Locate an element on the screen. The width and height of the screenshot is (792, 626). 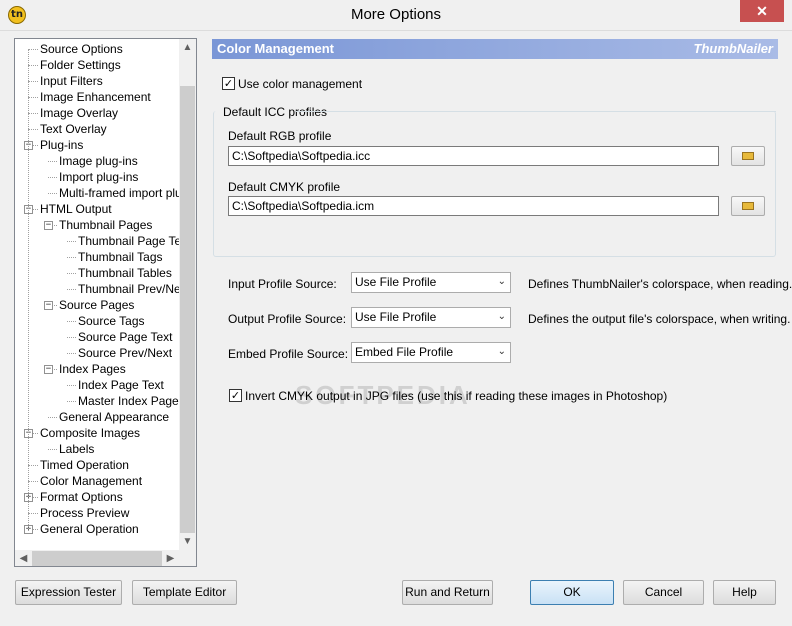
tree-item: Master Index Page is located at coordinates (97, 401).